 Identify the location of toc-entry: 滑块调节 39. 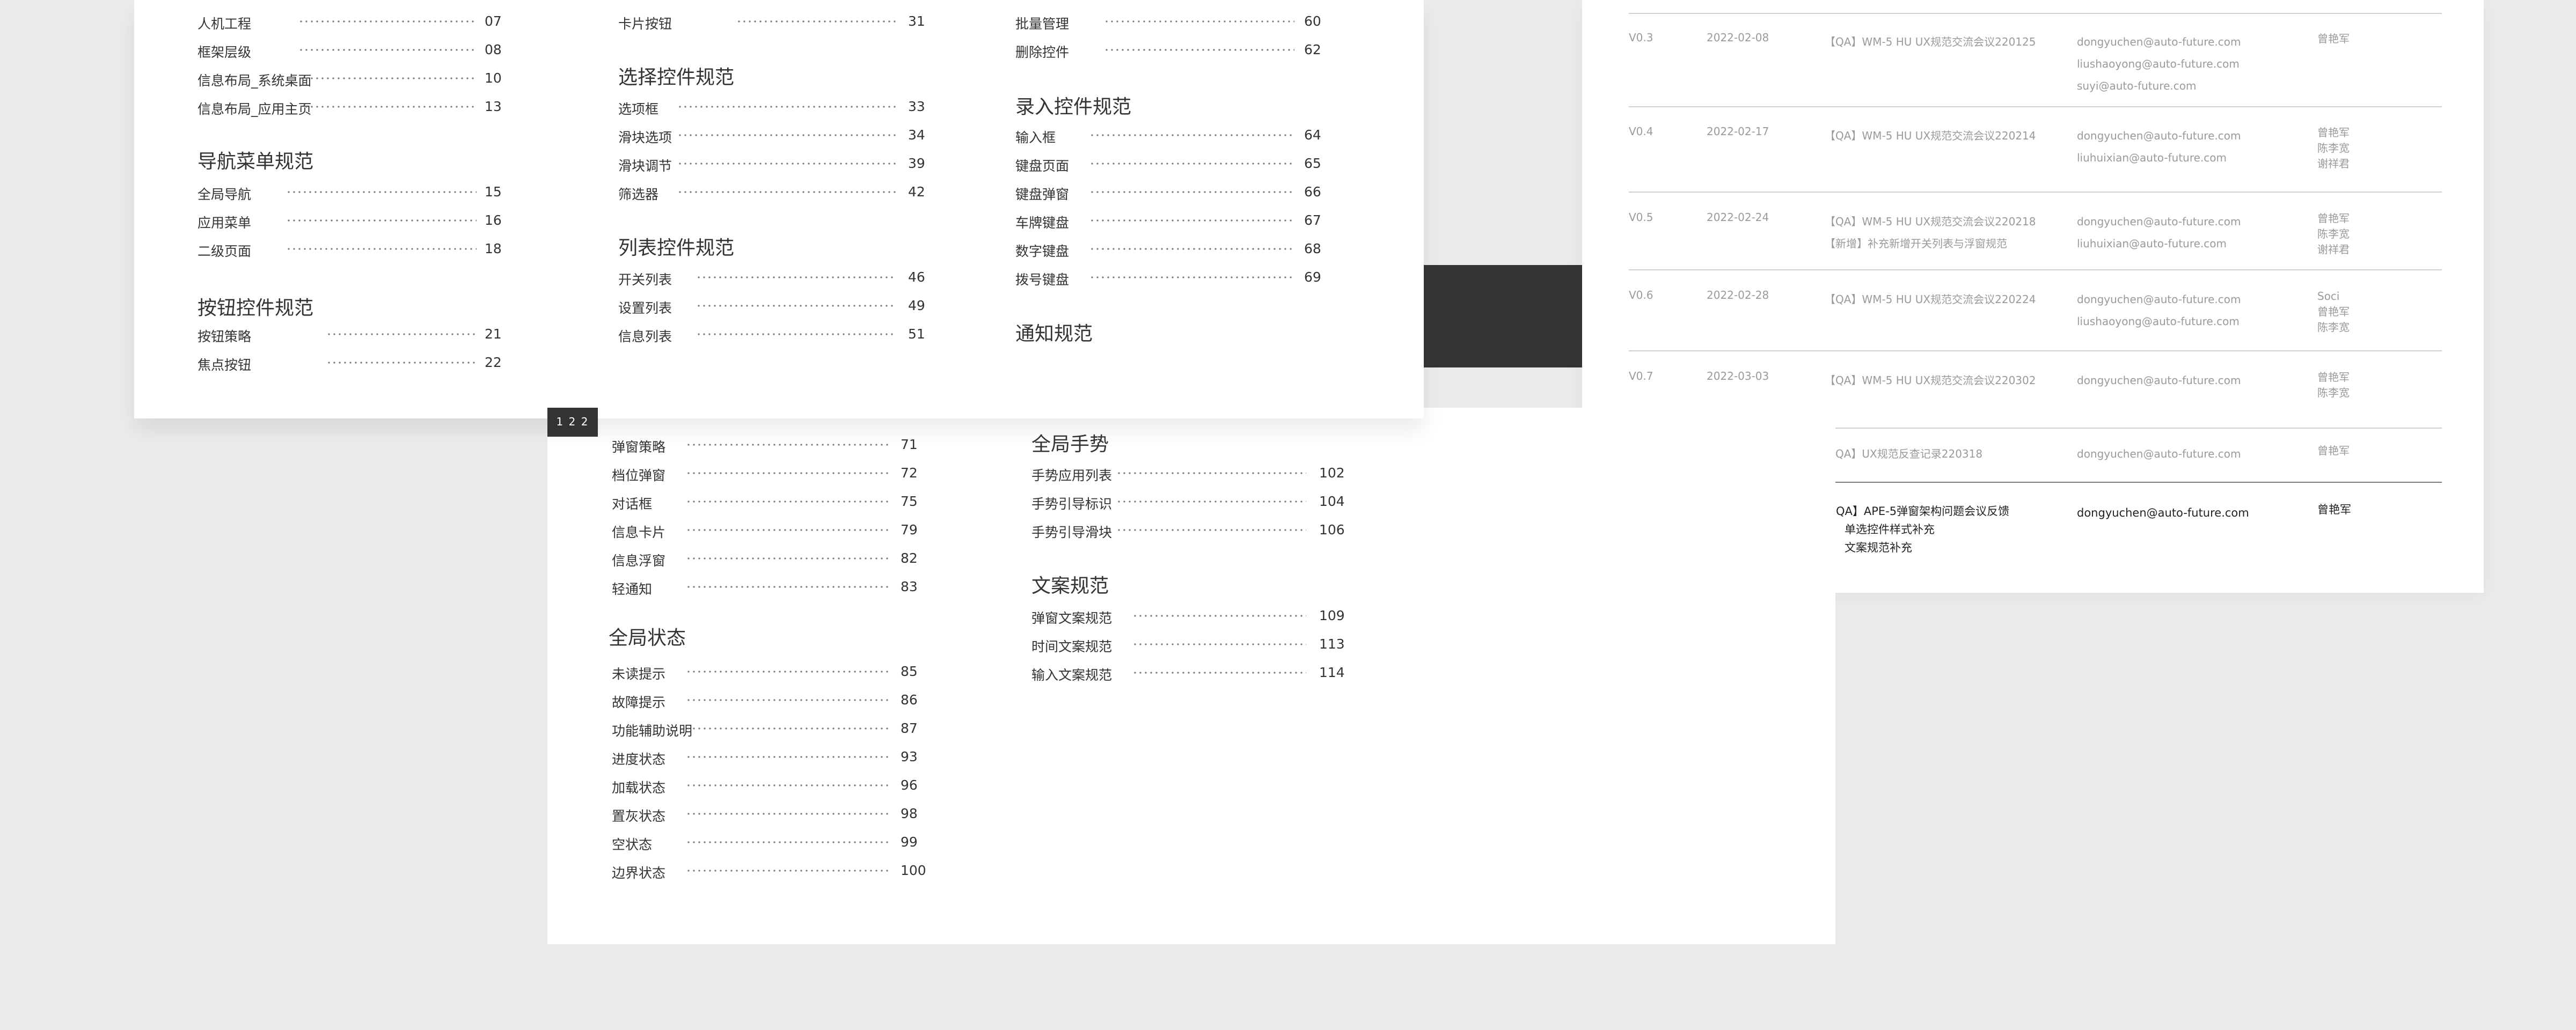
(782, 166).